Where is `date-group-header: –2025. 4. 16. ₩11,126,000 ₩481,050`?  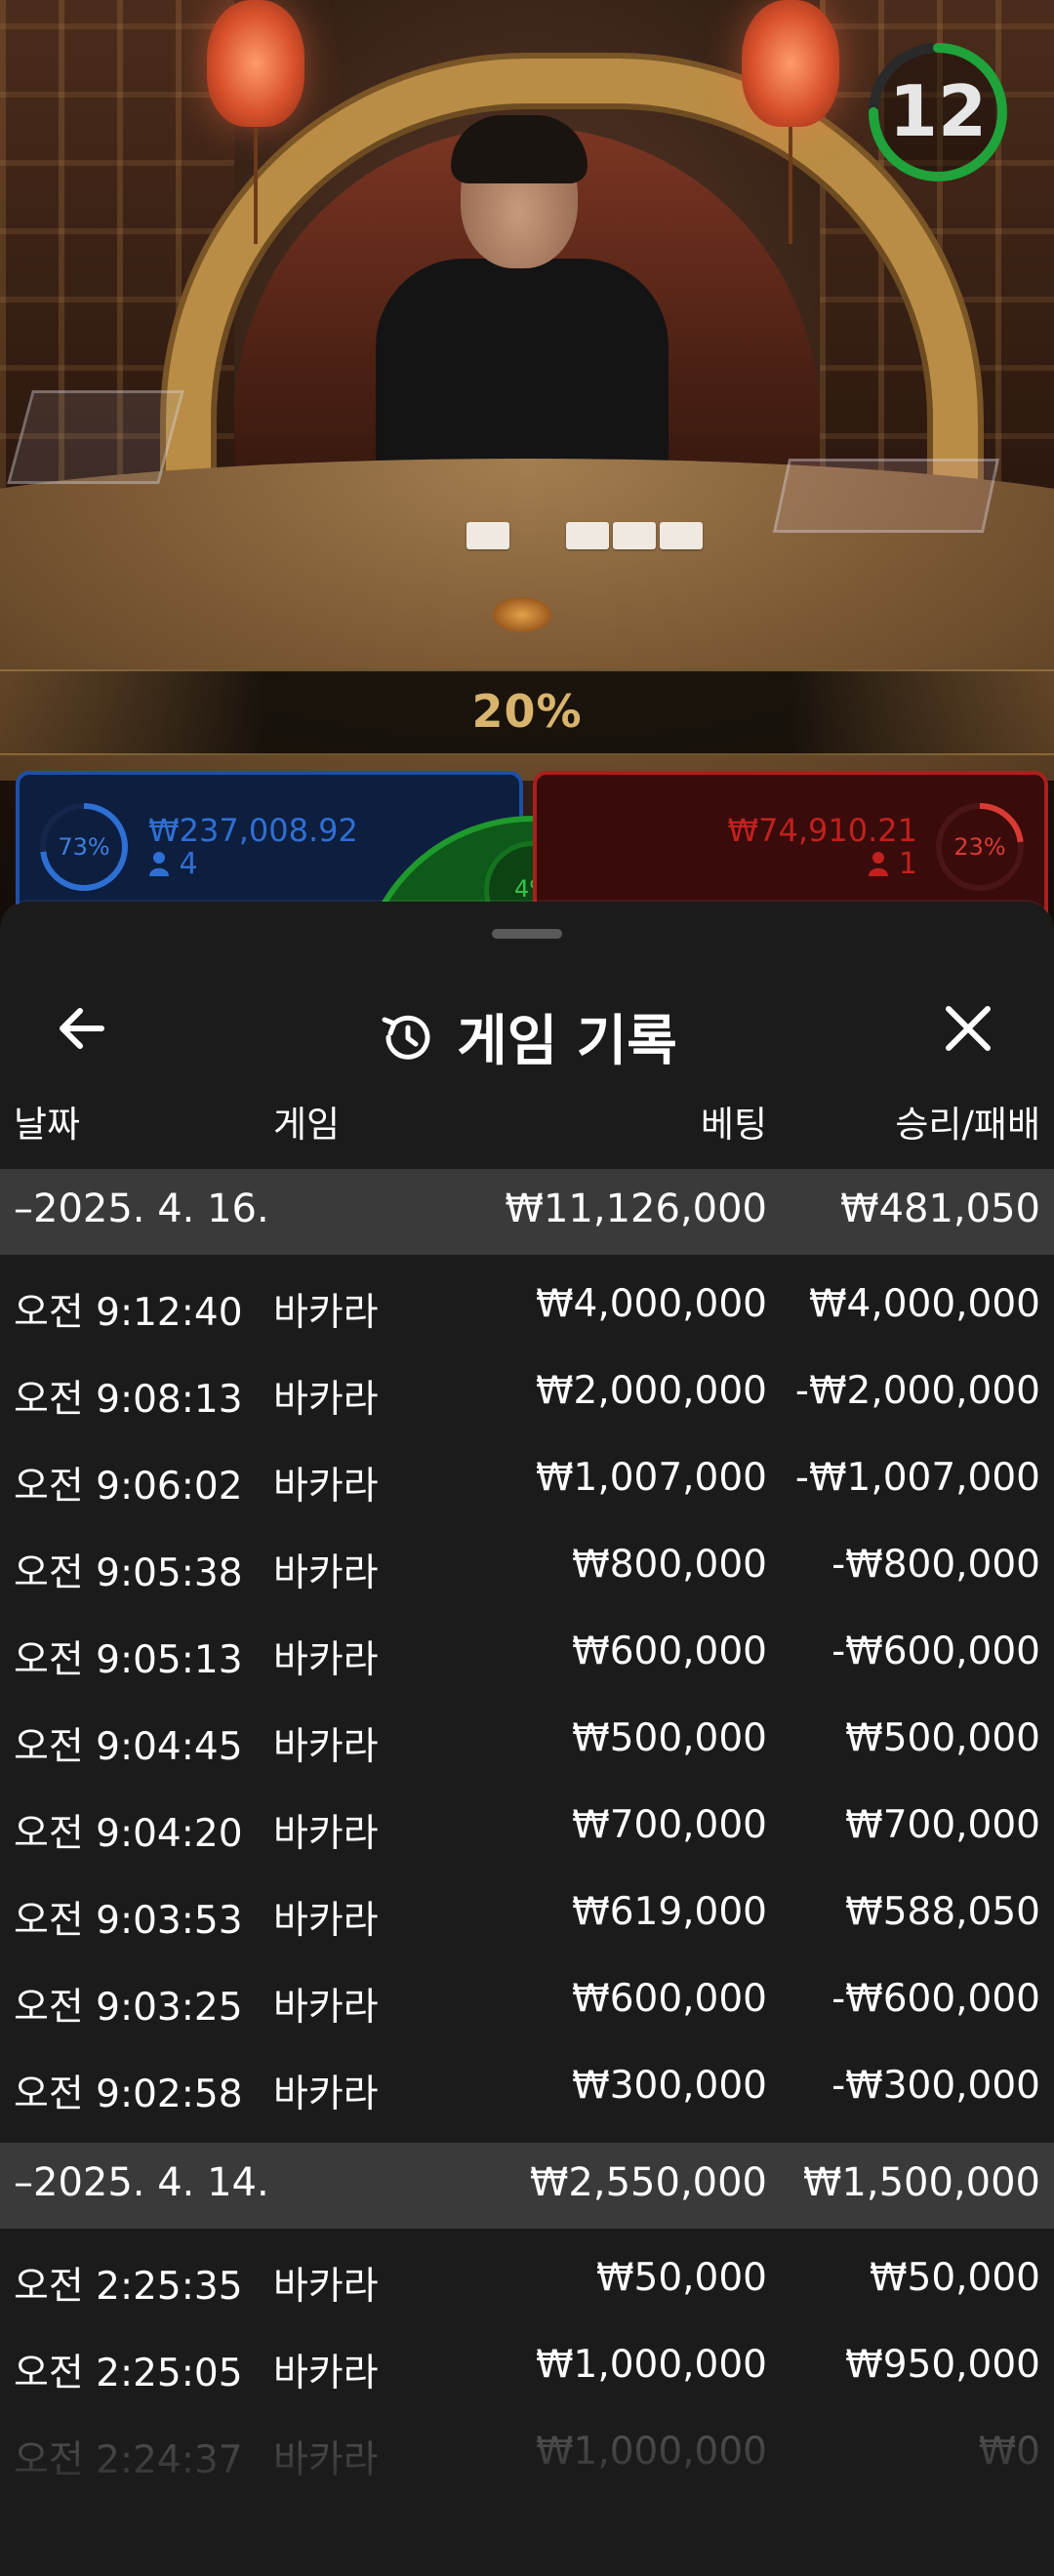
date-group-header: –2025. 4. 16. ₩11,126,000 ₩481,050 is located at coordinates (527, 1212).